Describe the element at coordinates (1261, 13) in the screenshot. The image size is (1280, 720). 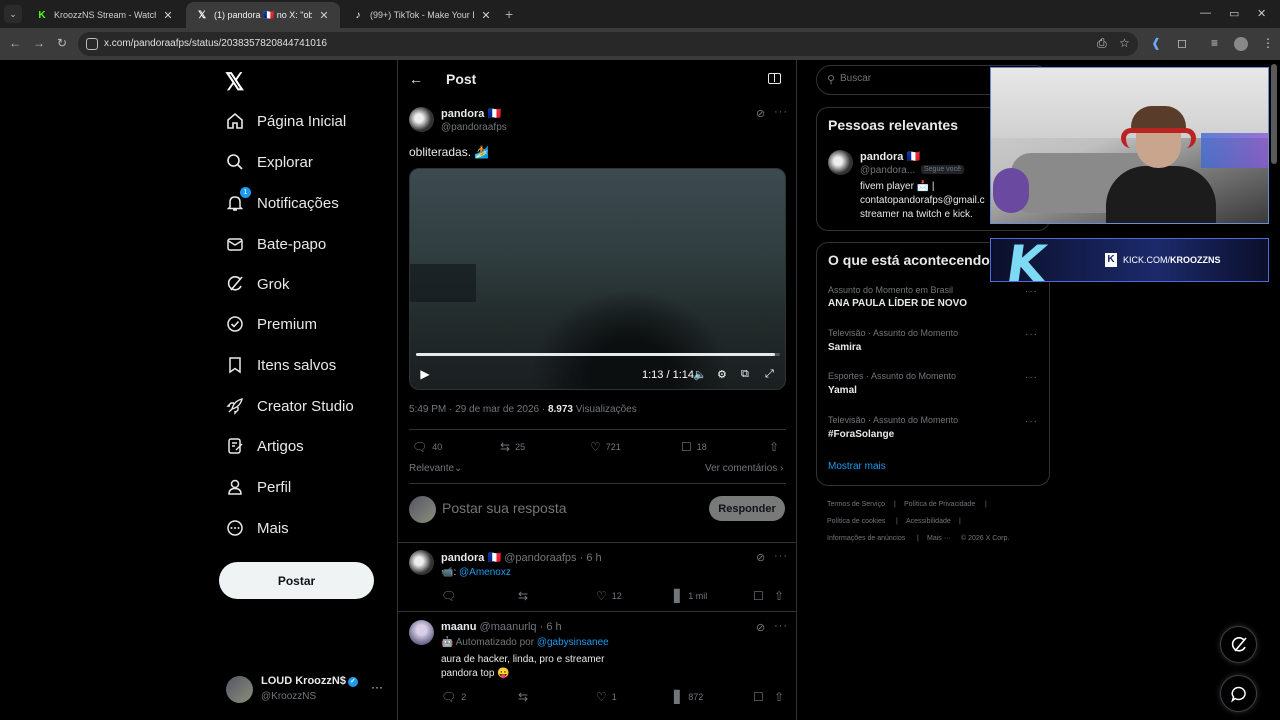
I see `close-window-icon: ✕` at that location.